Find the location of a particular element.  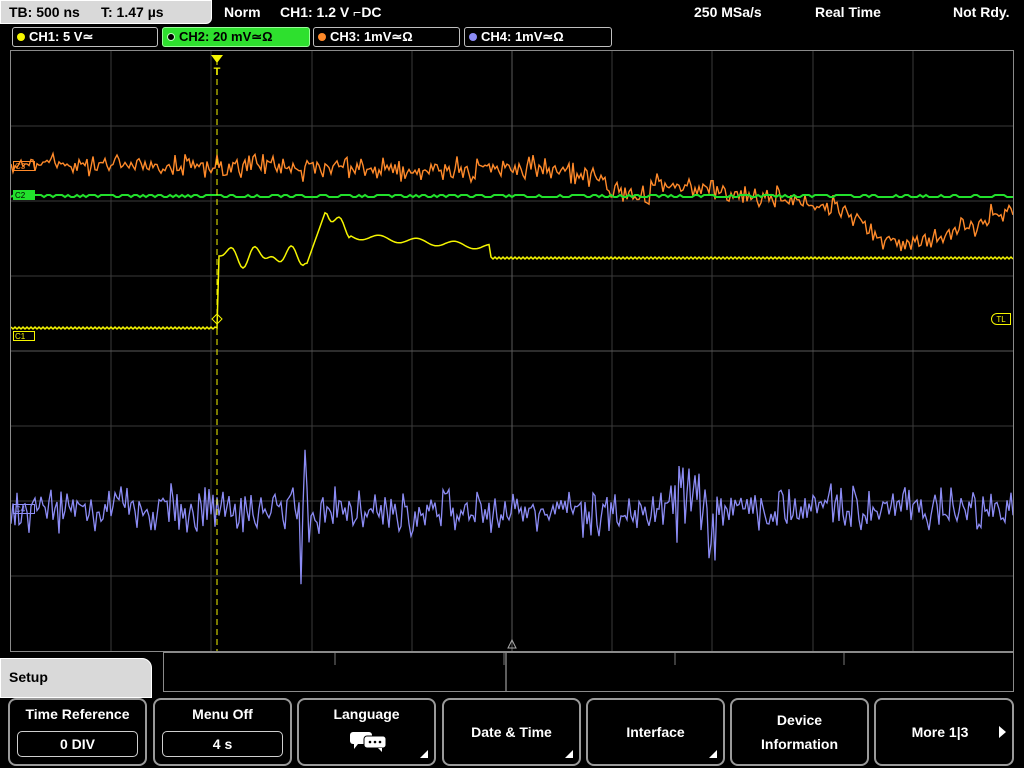

ch4-offset-marker: C4 is located at coordinates (24, 509).